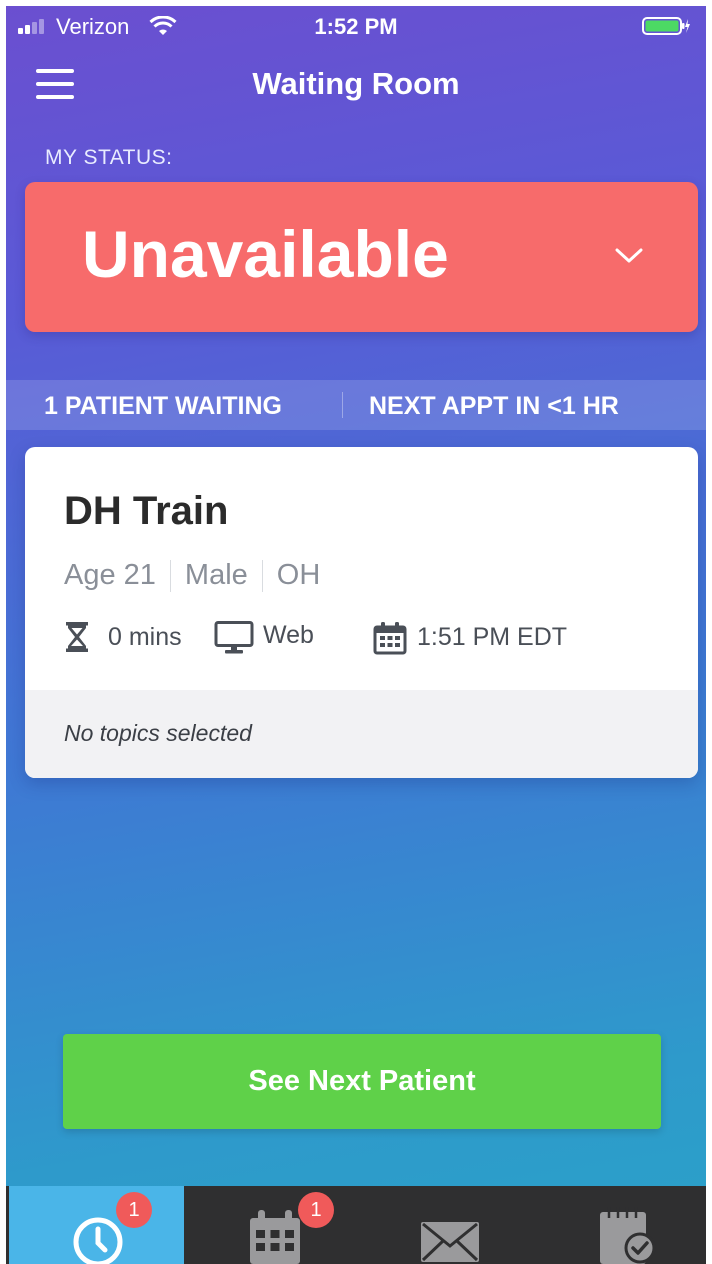  I want to click on patient-sex: Male, so click(216, 575).